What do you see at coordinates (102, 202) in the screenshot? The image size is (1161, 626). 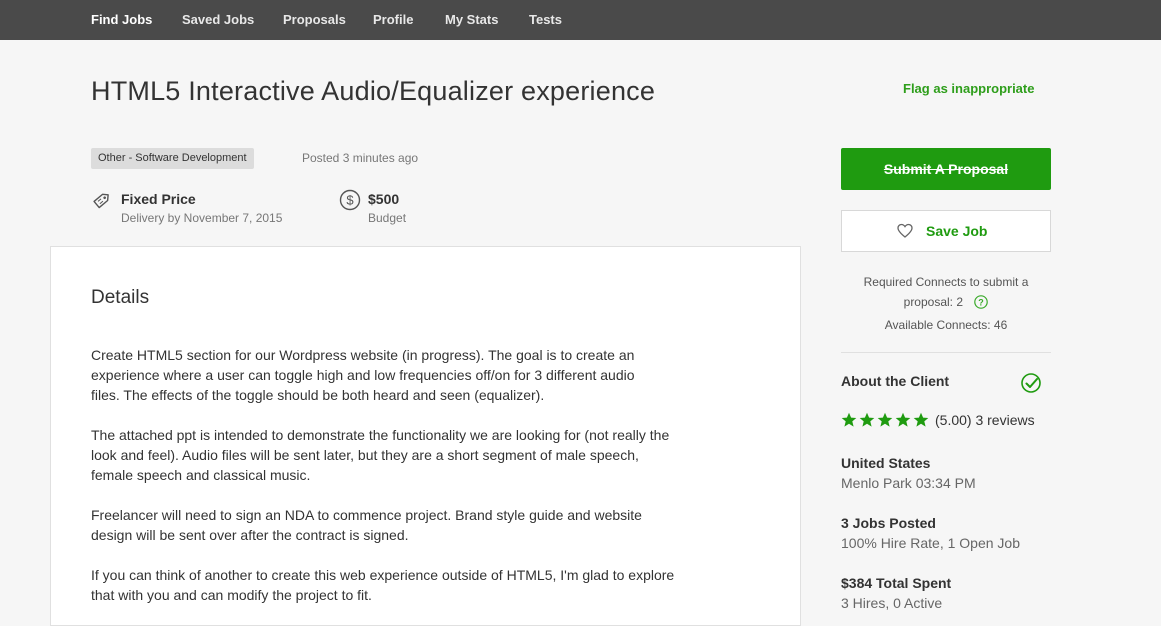 I see `price-tag-icon` at bounding box center [102, 202].